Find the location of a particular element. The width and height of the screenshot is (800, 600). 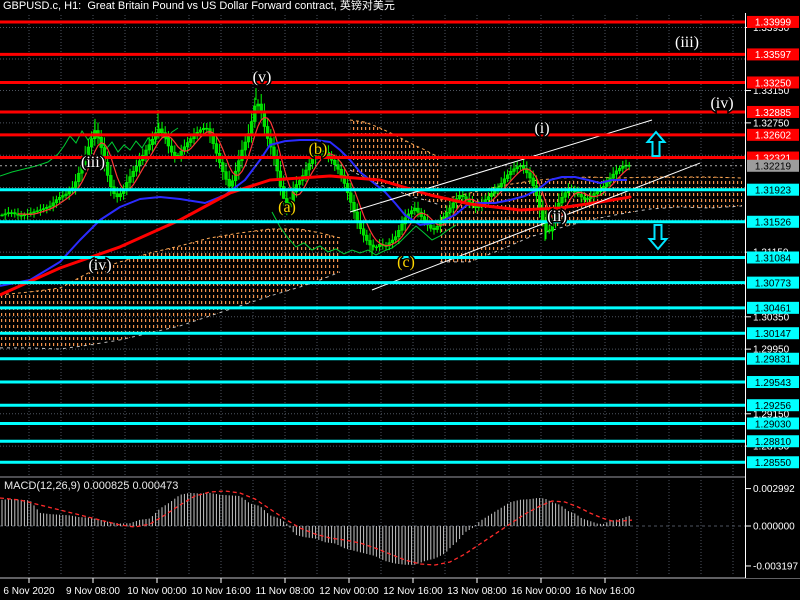

support-price-label: 1.30773 is located at coordinates (773, 283).